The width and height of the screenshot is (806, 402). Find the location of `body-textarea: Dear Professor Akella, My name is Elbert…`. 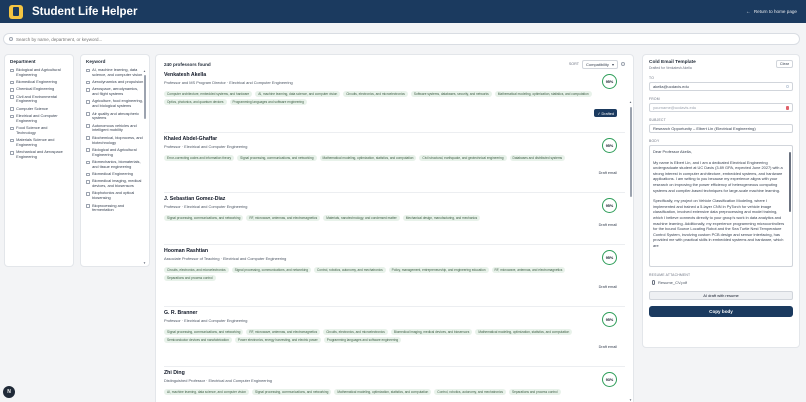

body-textarea: Dear Professor Akella, My name is Elbert… is located at coordinates (721, 206).